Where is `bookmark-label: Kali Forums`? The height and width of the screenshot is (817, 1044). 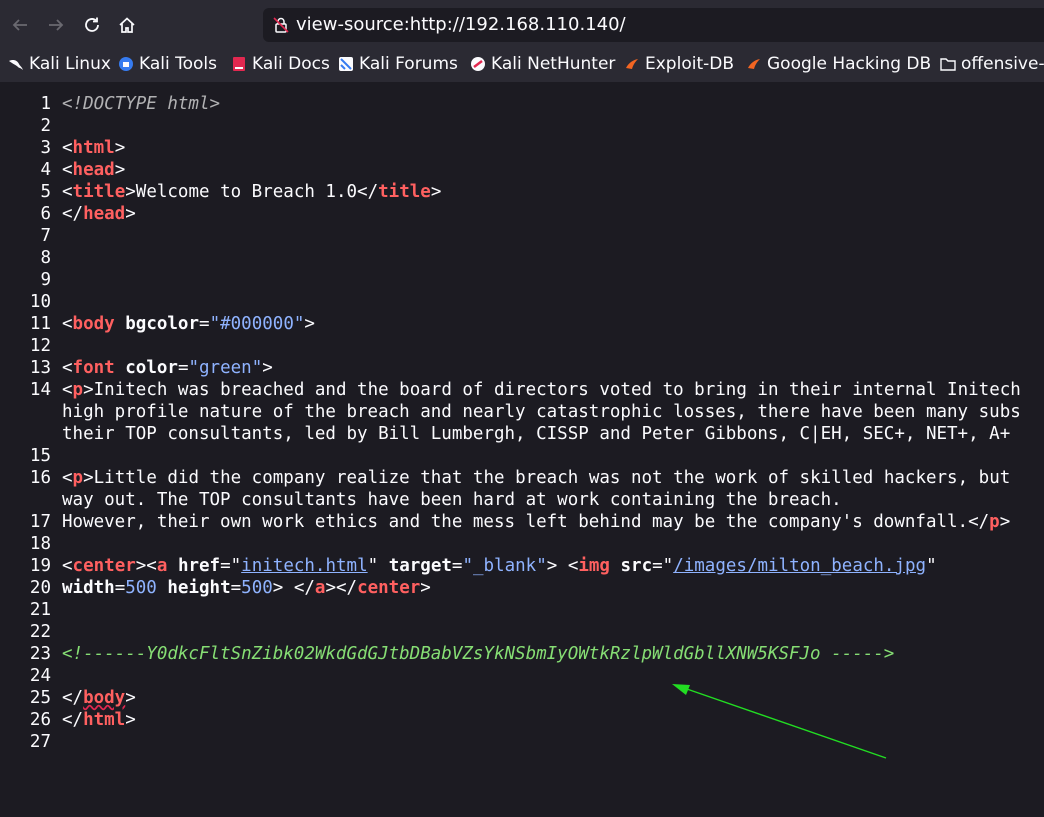
bookmark-label: Kali Forums is located at coordinates (408, 64).